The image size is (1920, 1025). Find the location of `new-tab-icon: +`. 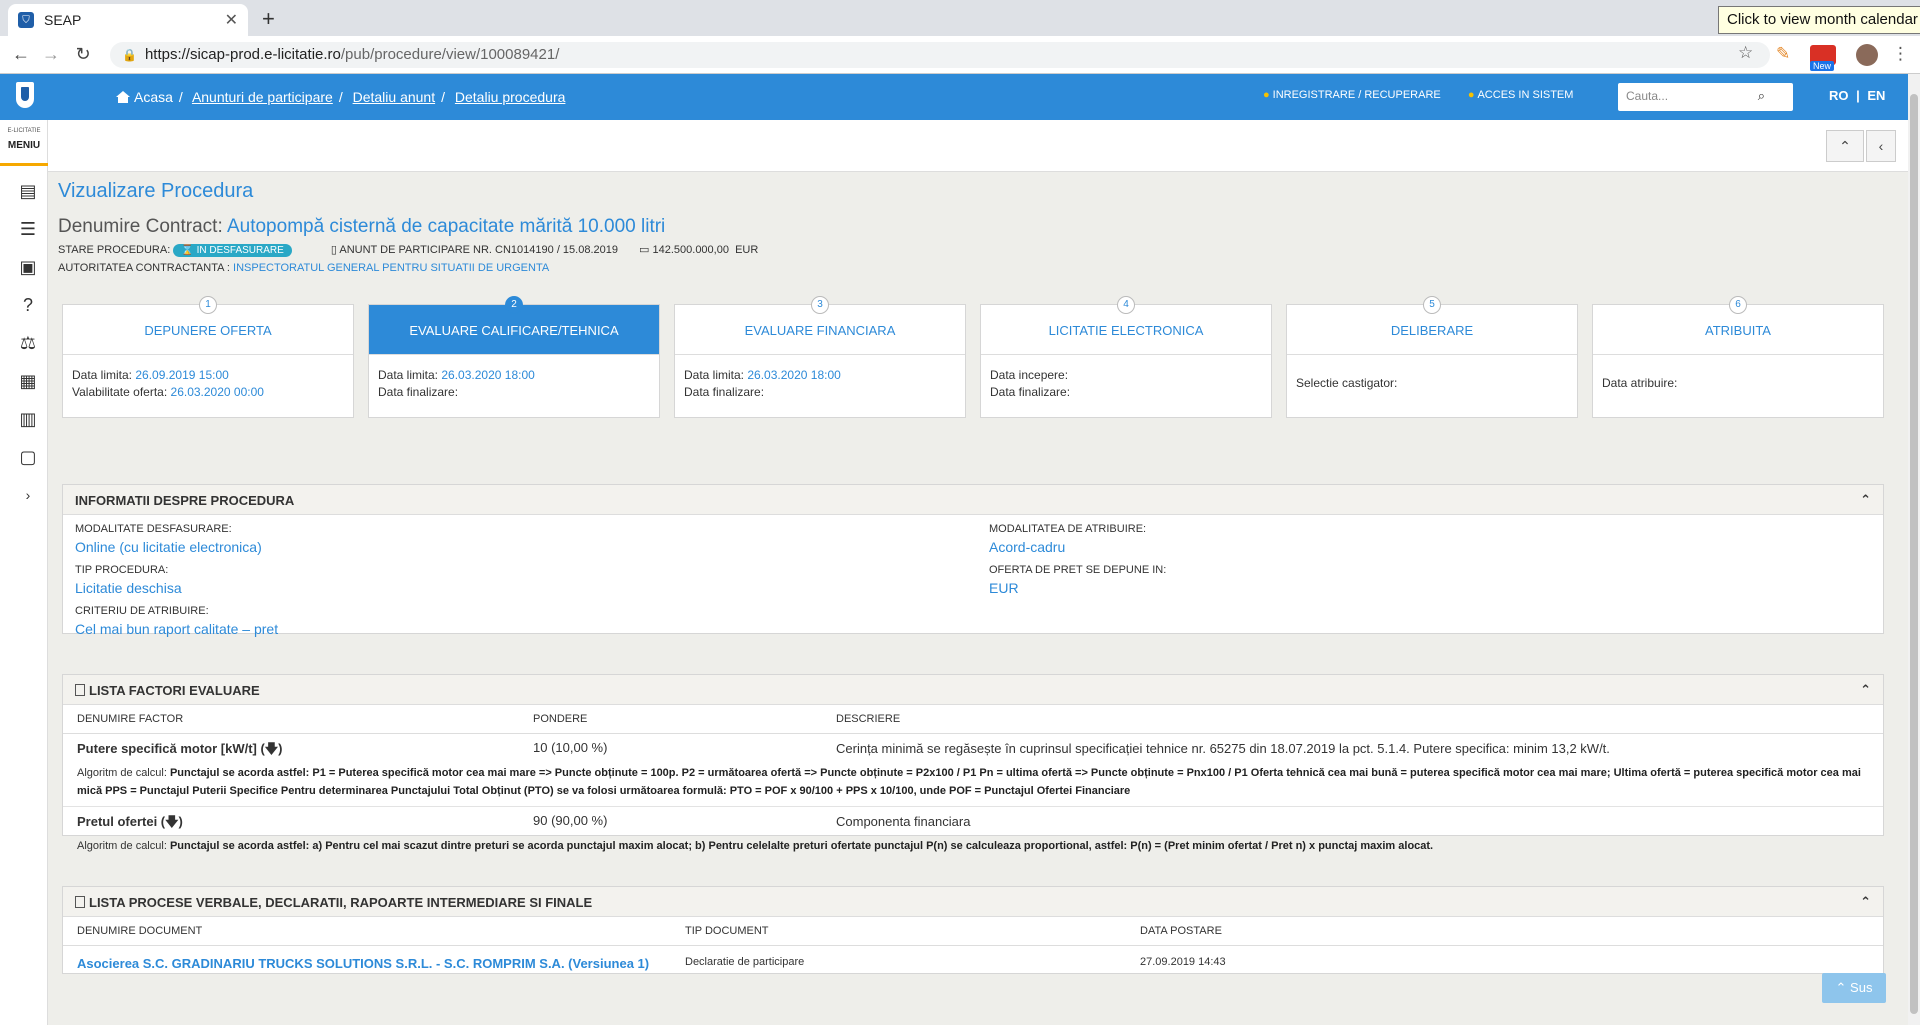

new-tab-icon: + is located at coordinates (268, 19).